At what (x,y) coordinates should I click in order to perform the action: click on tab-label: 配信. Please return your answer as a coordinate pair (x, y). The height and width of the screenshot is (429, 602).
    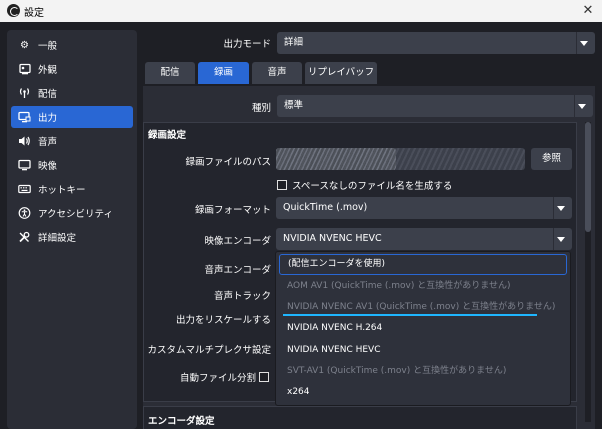
    Looking at the image, I should click on (170, 72).